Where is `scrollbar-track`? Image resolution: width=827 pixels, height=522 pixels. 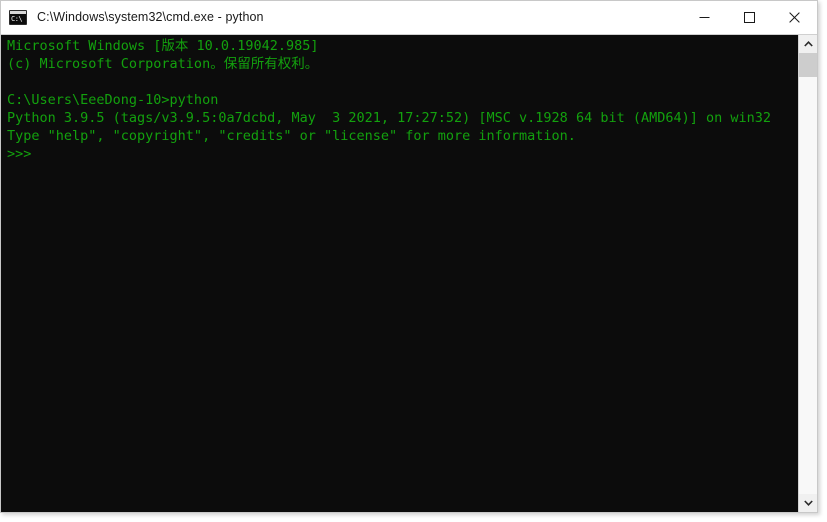
scrollbar-track is located at coordinates (808, 273).